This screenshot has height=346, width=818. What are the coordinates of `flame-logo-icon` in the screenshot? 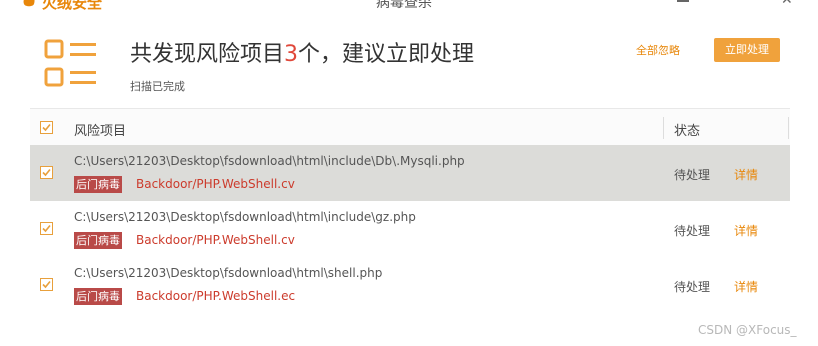 It's located at (29, 3).